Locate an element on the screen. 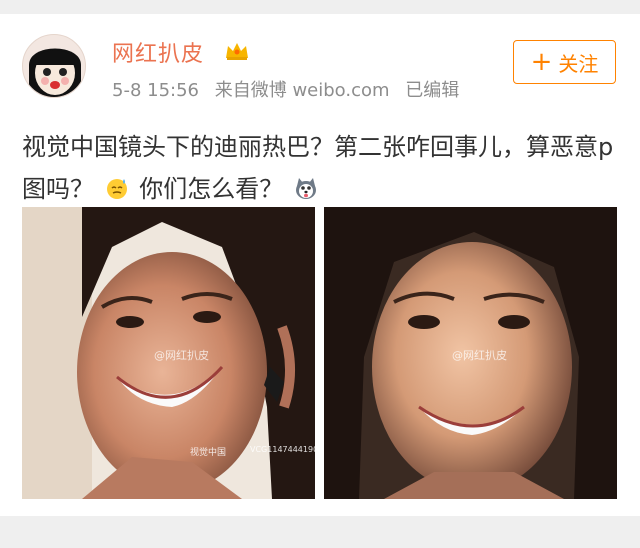 Image resolution: width=640 pixels, height=548 pixels. post-text-part2: 你们怎么看？ is located at coordinates (211, 189).